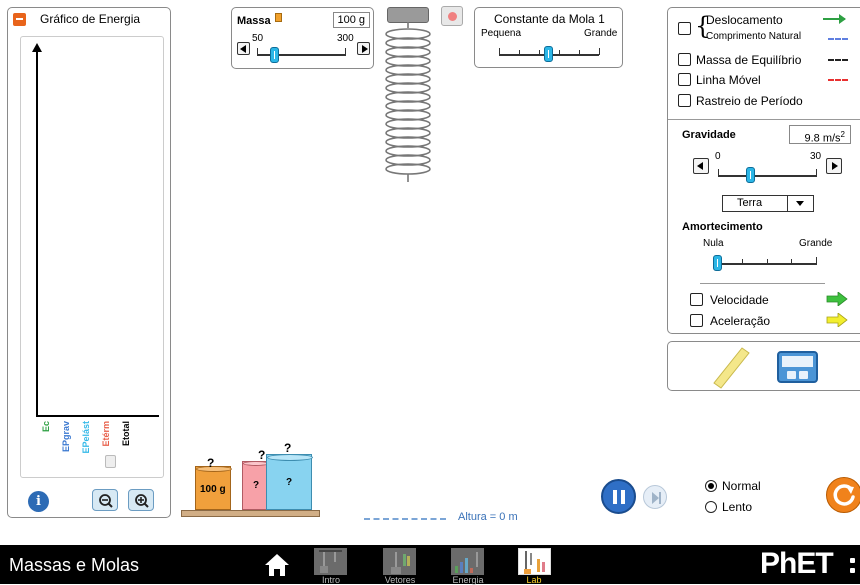 This screenshot has width=860, height=585. Describe the element at coordinates (787, 203) in the screenshot. I see `planet-dropdown-arrow` at that location.